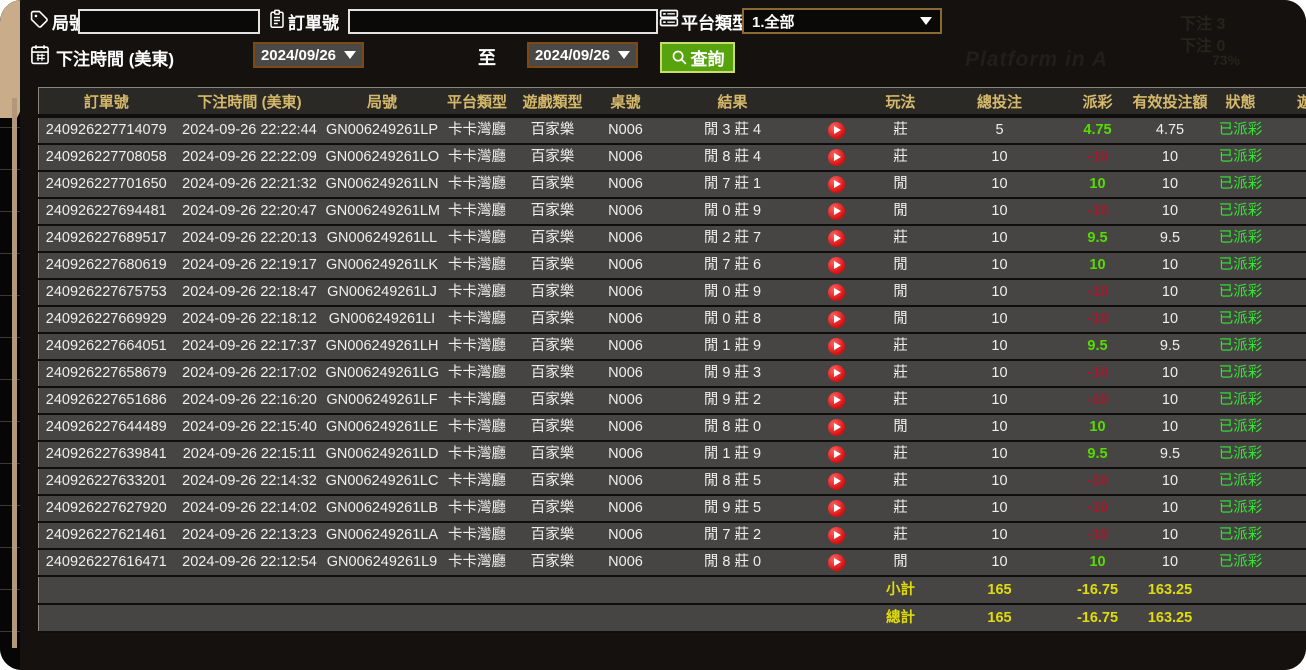 The height and width of the screenshot is (670, 1306). Describe the element at coordinates (308, 55) in the screenshot. I see `date-from-select: 2024/09/26` at that location.